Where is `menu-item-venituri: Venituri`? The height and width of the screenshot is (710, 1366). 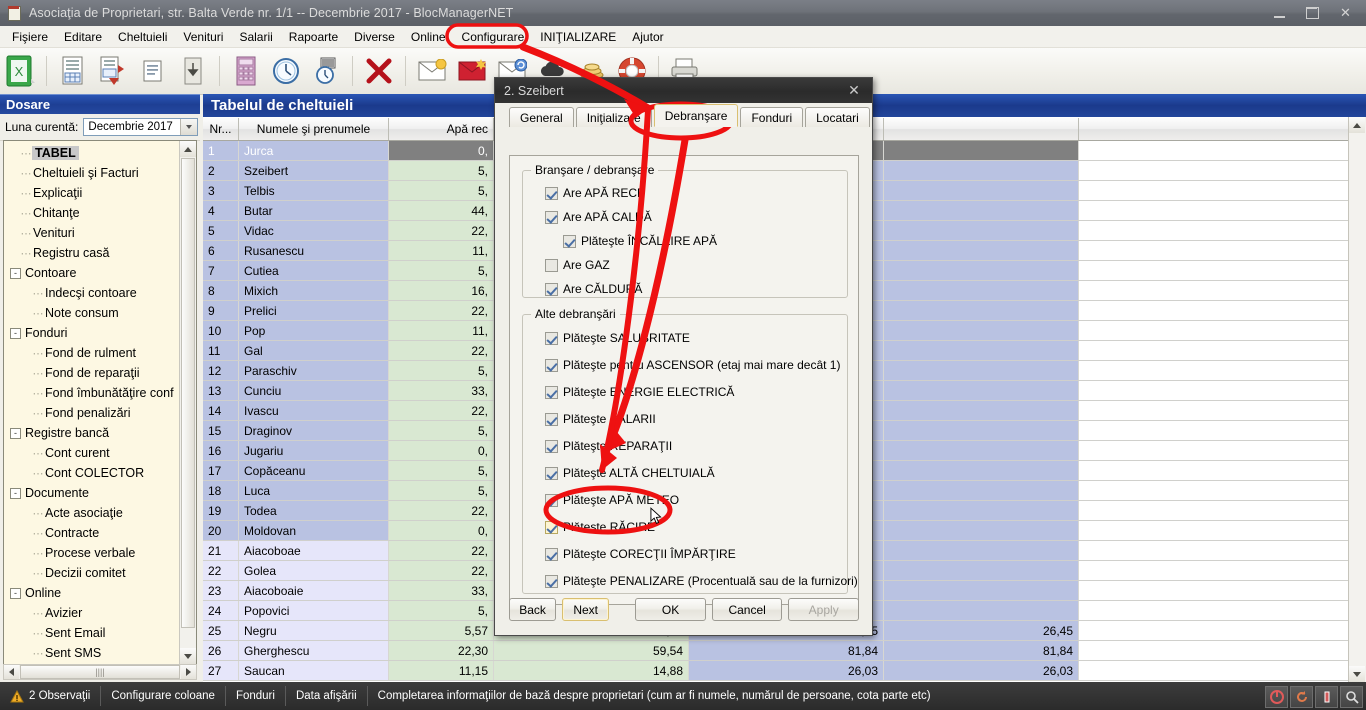 menu-item-venituri: Venituri is located at coordinates (203, 37).